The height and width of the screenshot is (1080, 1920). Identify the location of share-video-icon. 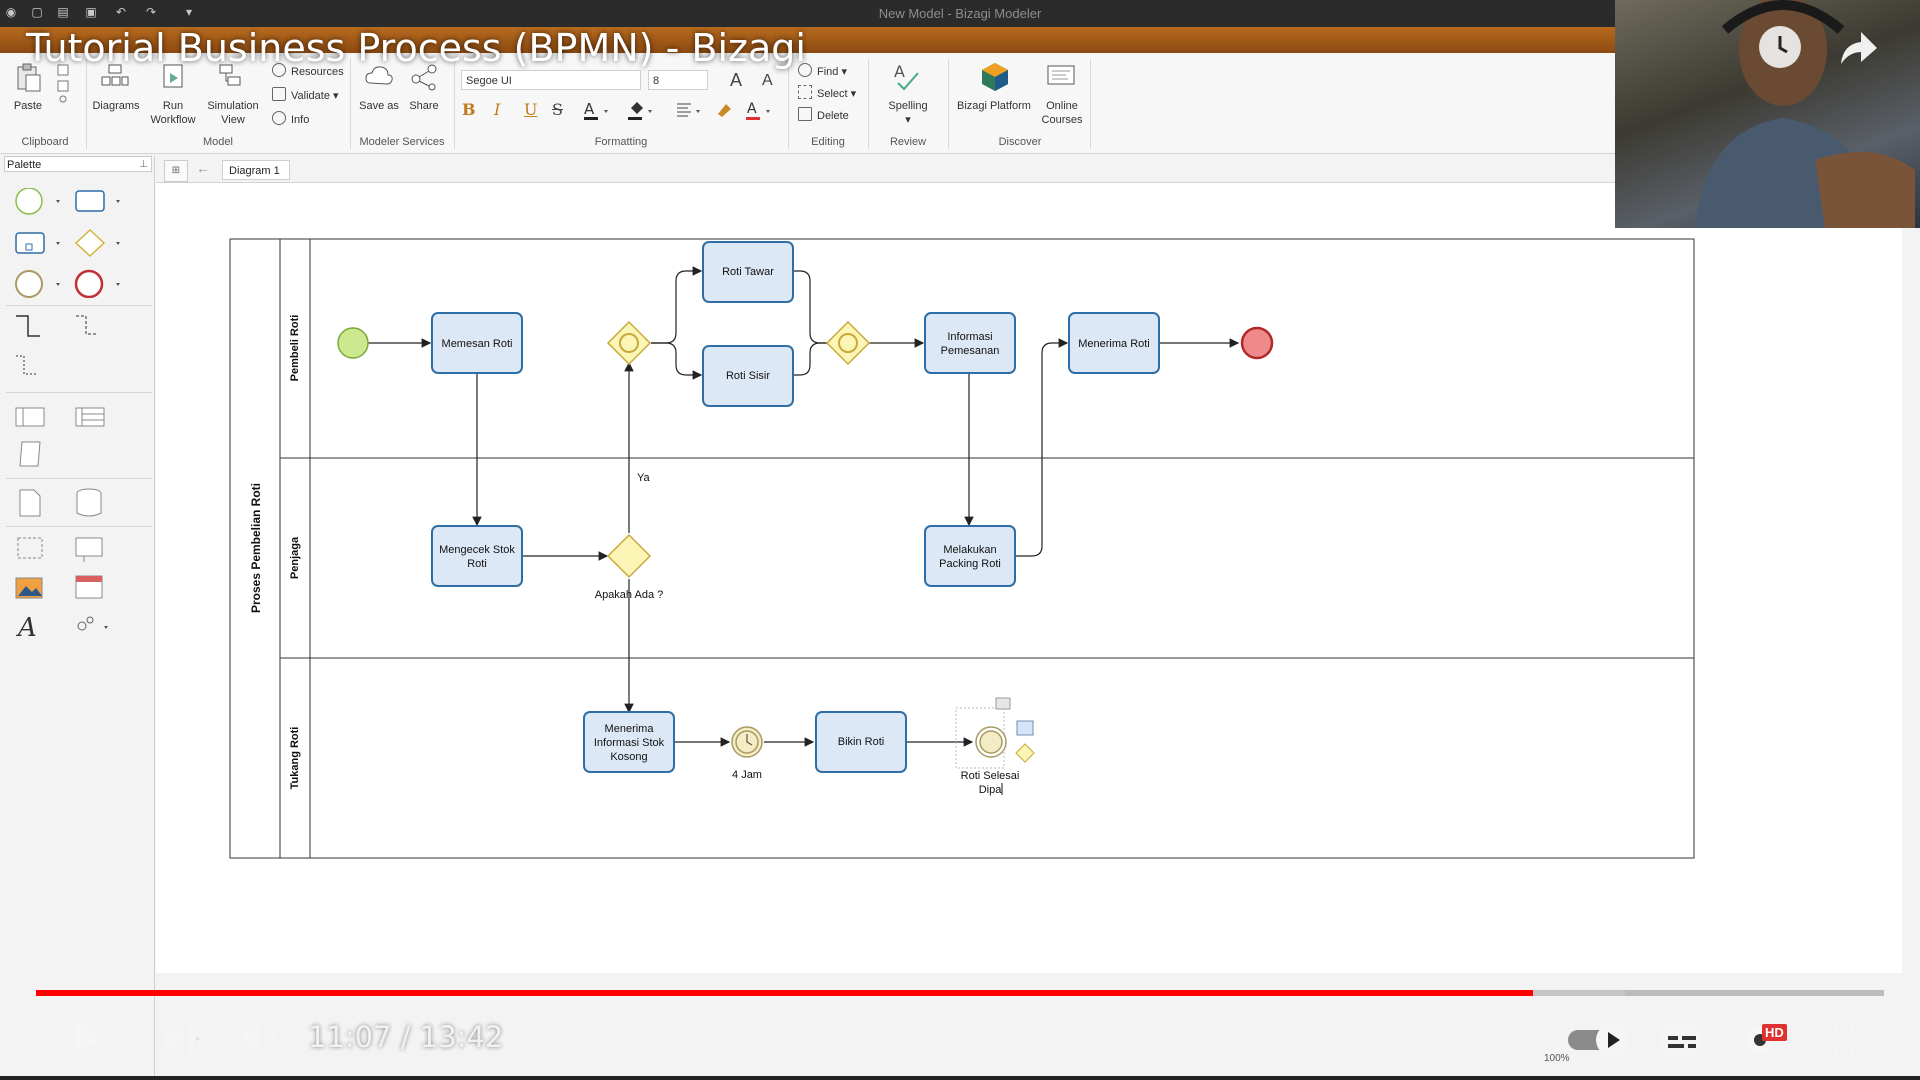
(1858, 50).